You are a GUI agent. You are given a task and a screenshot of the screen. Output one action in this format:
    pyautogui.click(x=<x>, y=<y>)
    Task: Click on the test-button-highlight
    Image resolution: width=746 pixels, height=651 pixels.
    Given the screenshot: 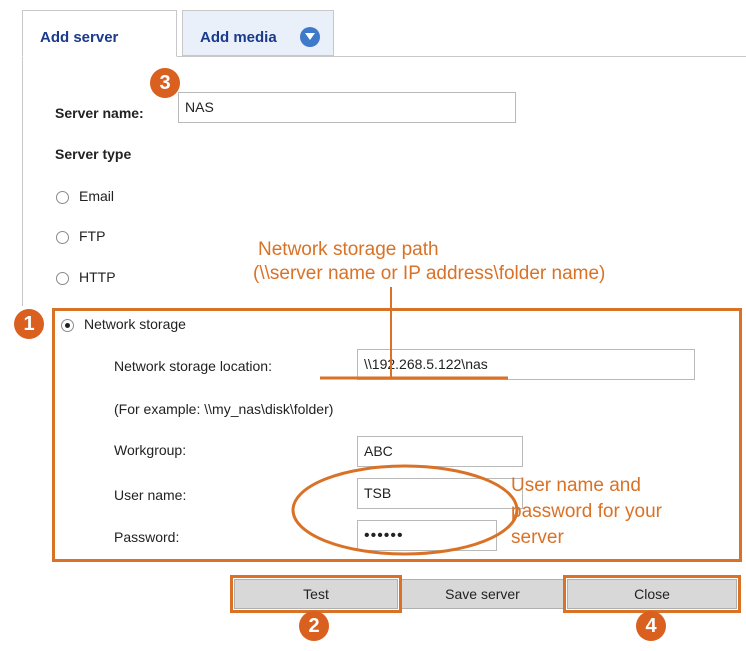 What is the action you would take?
    pyautogui.click(x=316, y=594)
    